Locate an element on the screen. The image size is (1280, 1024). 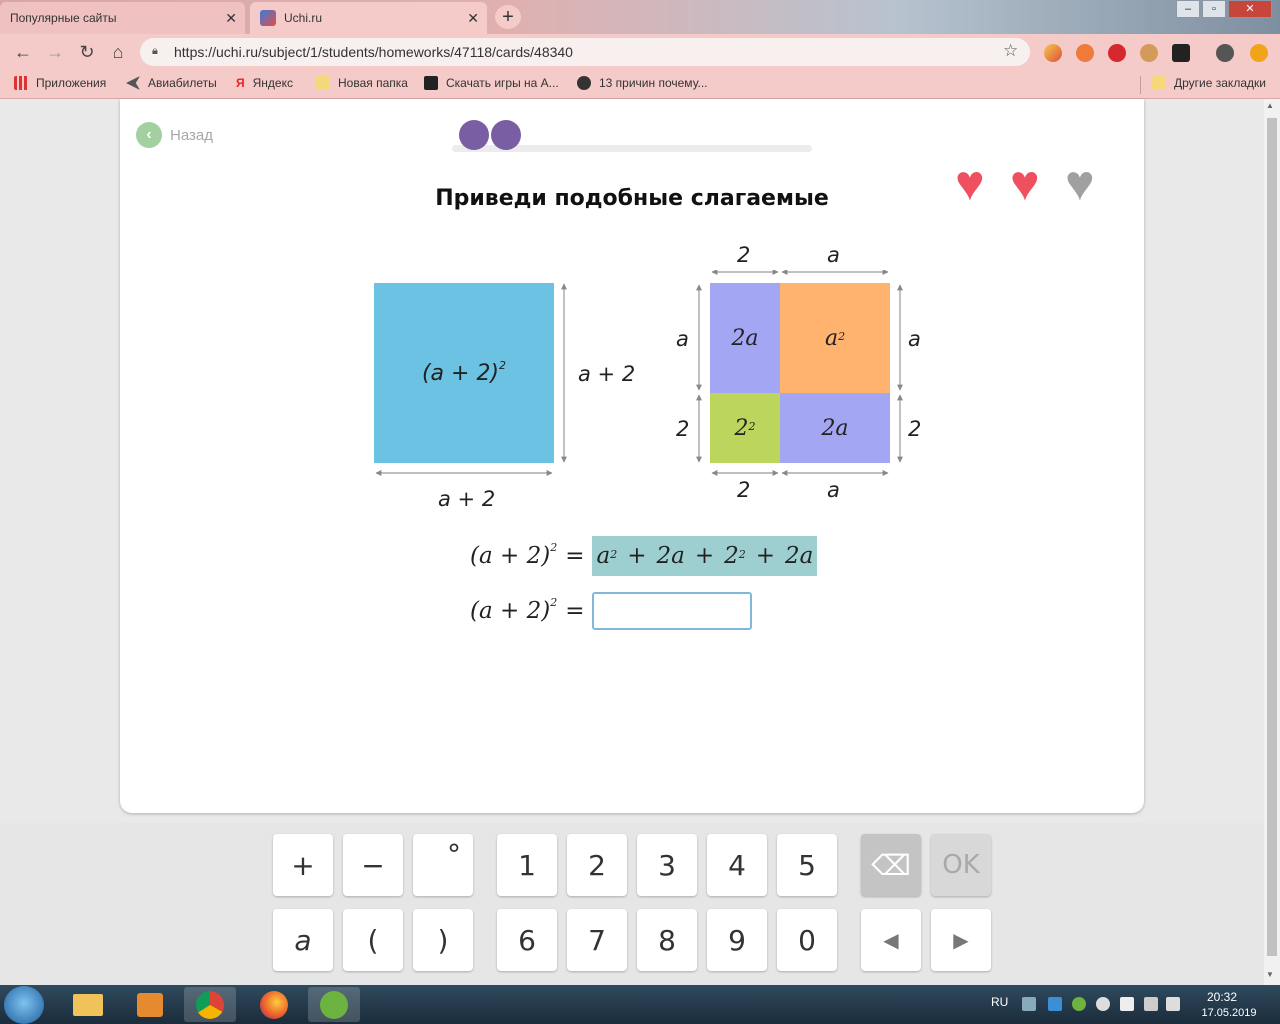
area-grid: 2a a2 22 2a is located at coordinates (800, 373).